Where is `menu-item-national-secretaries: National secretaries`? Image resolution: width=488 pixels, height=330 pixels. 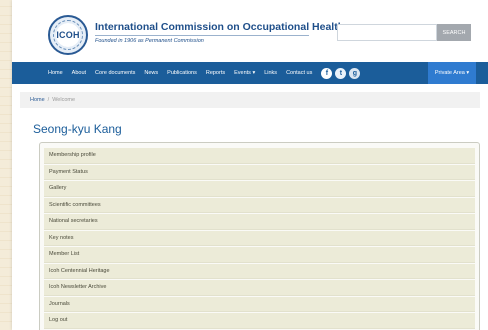
menu-item-national-secretaries: National secretaries is located at coordinates (259, 222).